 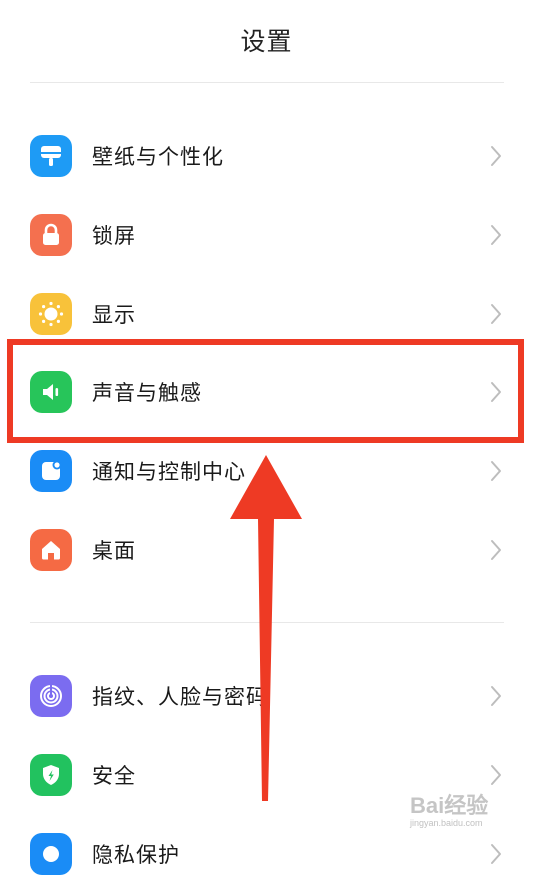 What do you see at coordinates (266, 854) in the screenshot?
I see `settings-item-privacy: 隐私保护` at bounding box center [266, 854].